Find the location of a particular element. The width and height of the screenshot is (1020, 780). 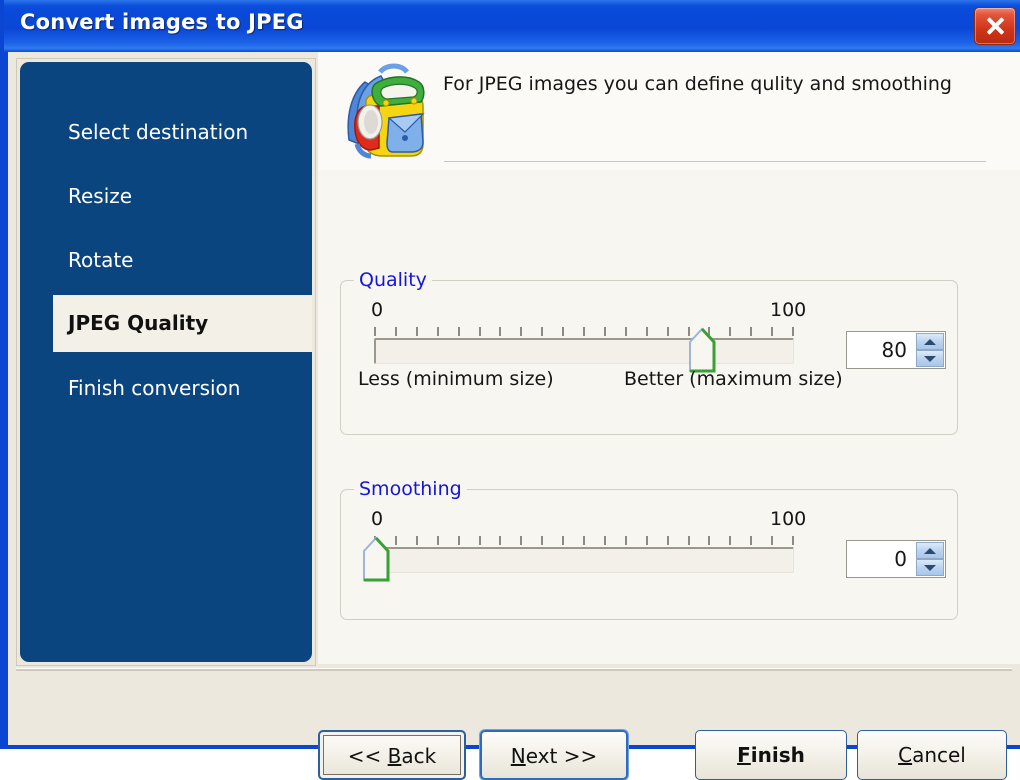

quality-min-label: 0 is located at coordinates (377, 310).